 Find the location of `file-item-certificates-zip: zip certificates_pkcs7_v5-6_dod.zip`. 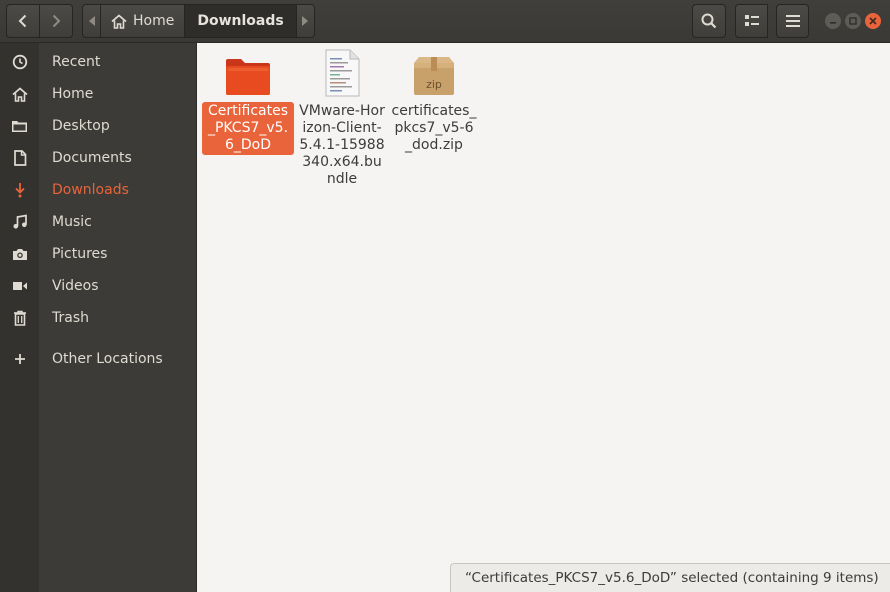

file-item-certificates-zip: zip certificates_pkcs7_v5-6_dod.zip is located at coordinates (434, 102).